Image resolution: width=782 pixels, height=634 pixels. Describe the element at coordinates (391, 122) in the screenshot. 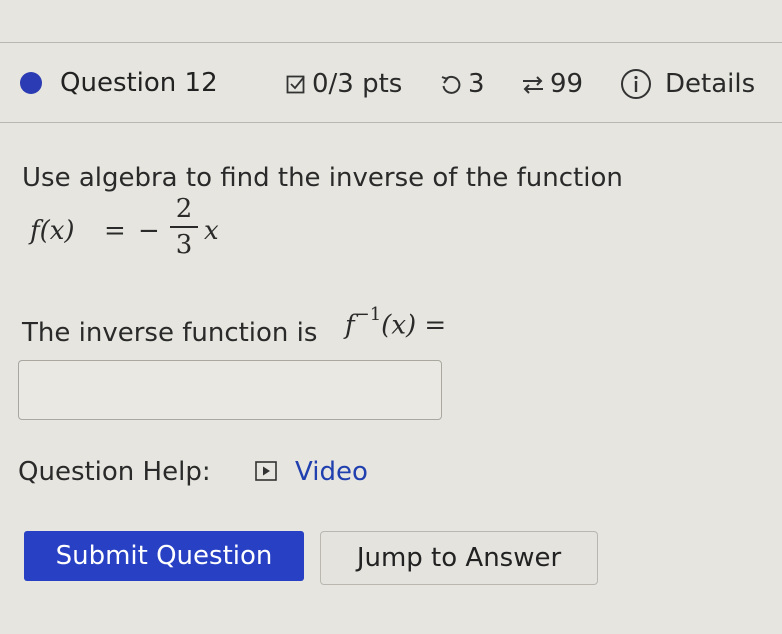

I see `header-divider` at that location.